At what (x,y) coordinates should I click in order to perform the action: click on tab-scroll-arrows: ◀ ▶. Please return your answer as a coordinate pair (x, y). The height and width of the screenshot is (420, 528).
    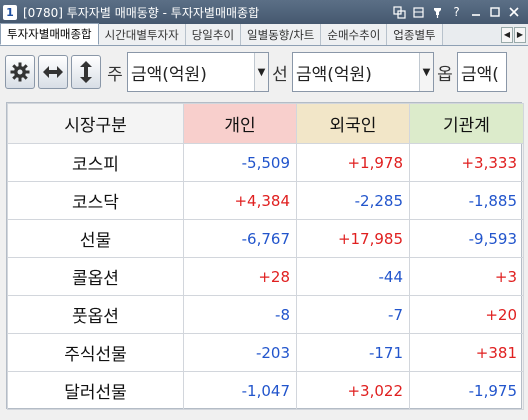
    Looking at the image, I should click on (513, 34).